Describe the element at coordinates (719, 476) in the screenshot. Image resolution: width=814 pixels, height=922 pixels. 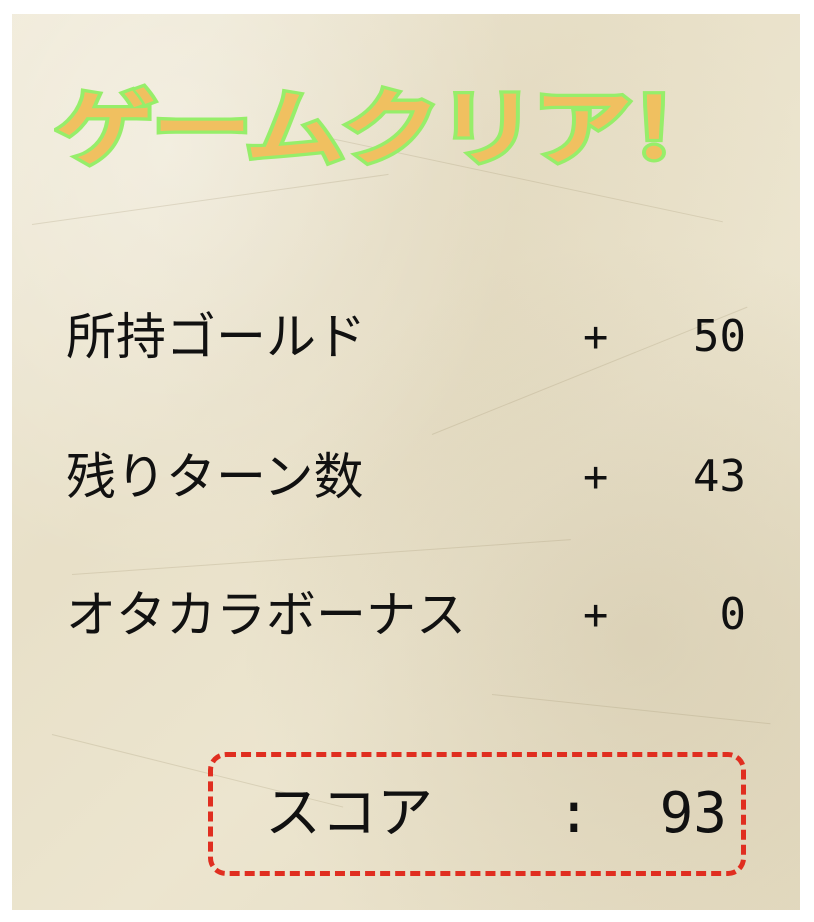
I see `result-value: 43` at that location.